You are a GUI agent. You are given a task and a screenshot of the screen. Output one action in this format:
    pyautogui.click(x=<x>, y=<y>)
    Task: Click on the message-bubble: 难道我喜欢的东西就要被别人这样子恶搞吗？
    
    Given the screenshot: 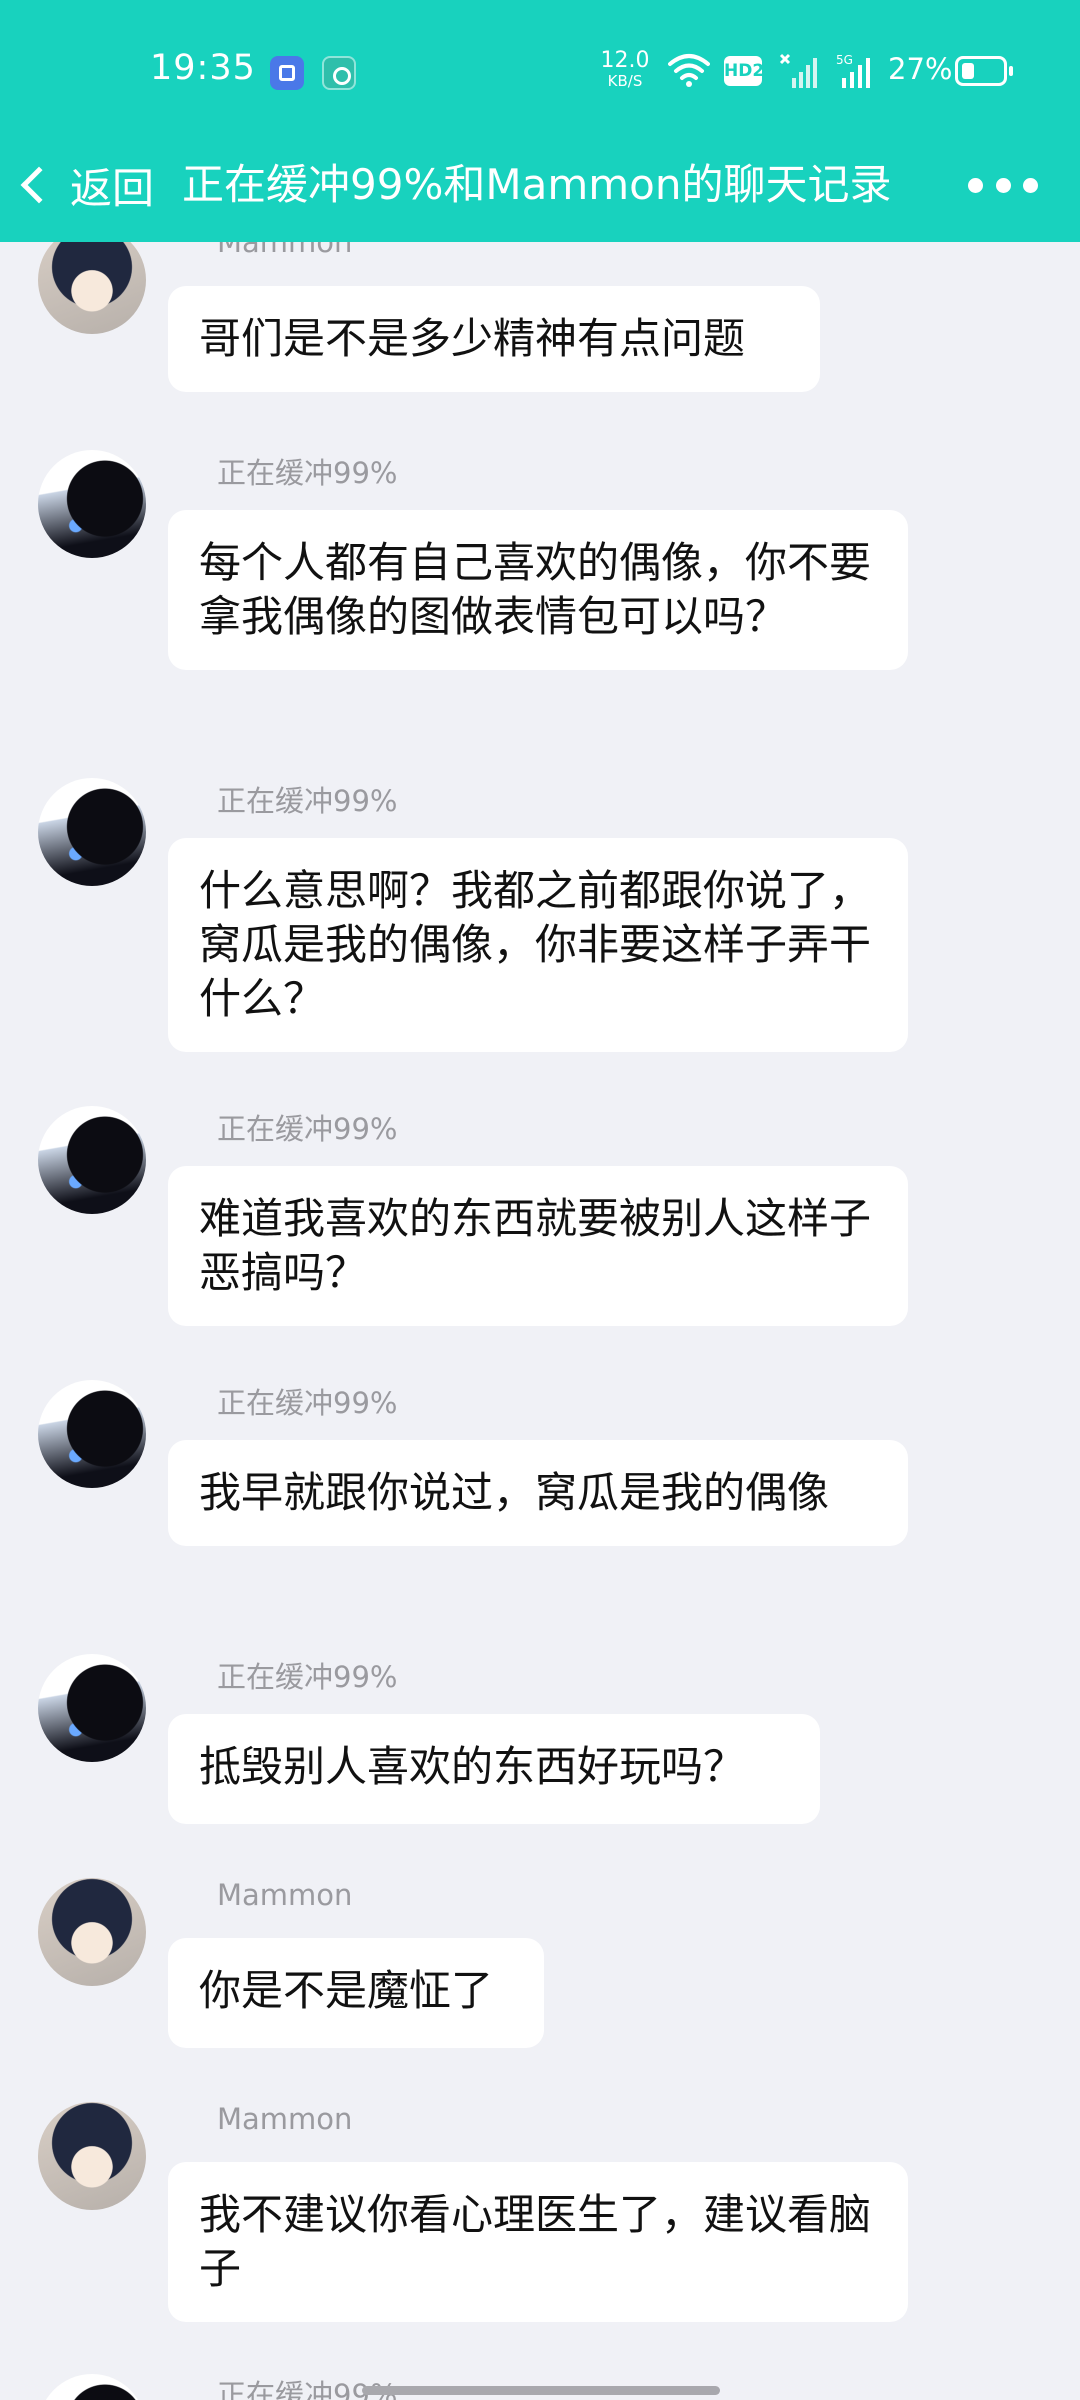 What is the action you would take?
    pyautogui.click(x=538, y=1246)
    